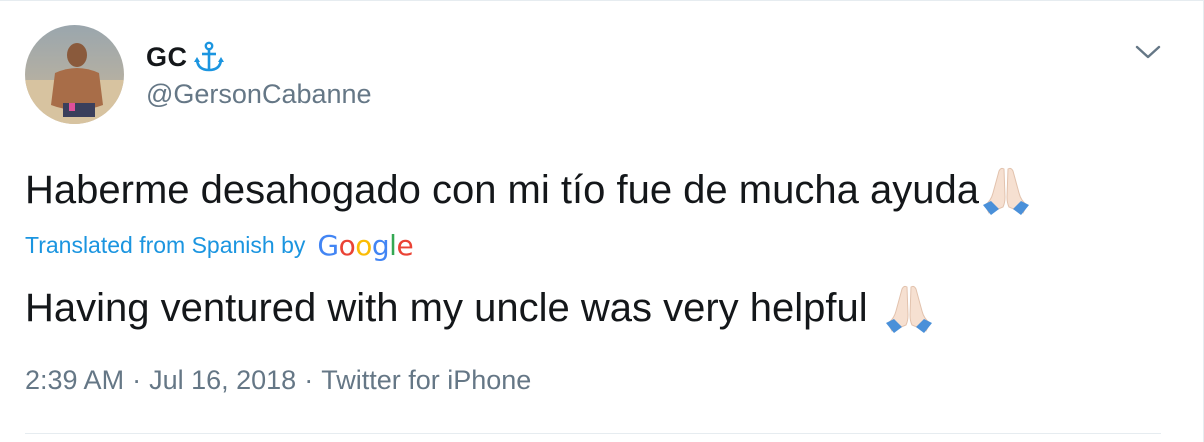 The height and width of the screenshot is (442, 1204). What do you see at coordinates (380, 245) in the screenshot?
I see `google-logo-letter: g` at bounding box center [380, 245].